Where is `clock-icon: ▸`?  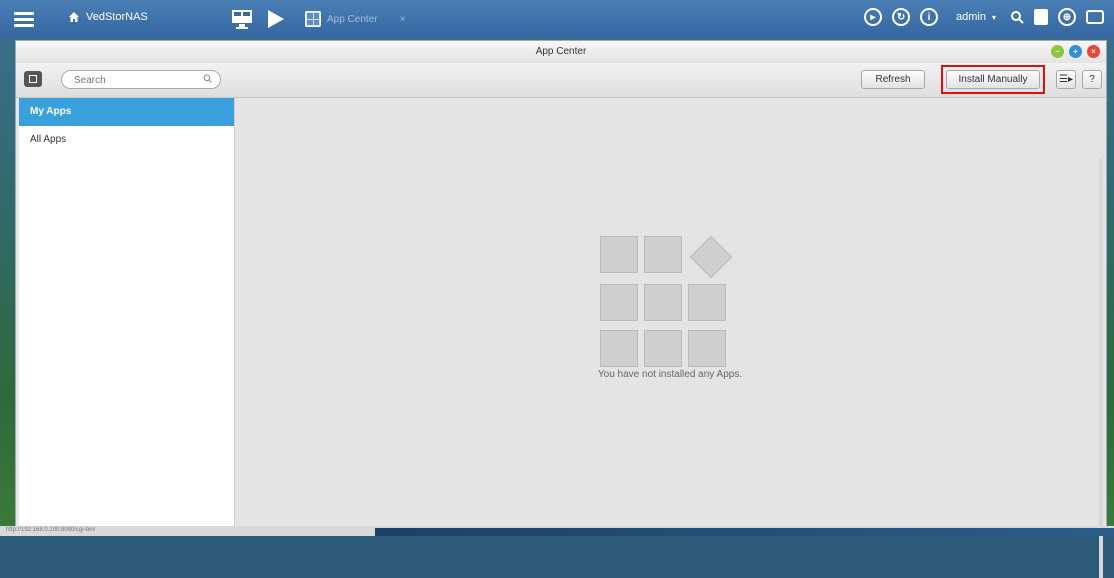
clock-icon: ▸ is located at coordinates (873, 17).